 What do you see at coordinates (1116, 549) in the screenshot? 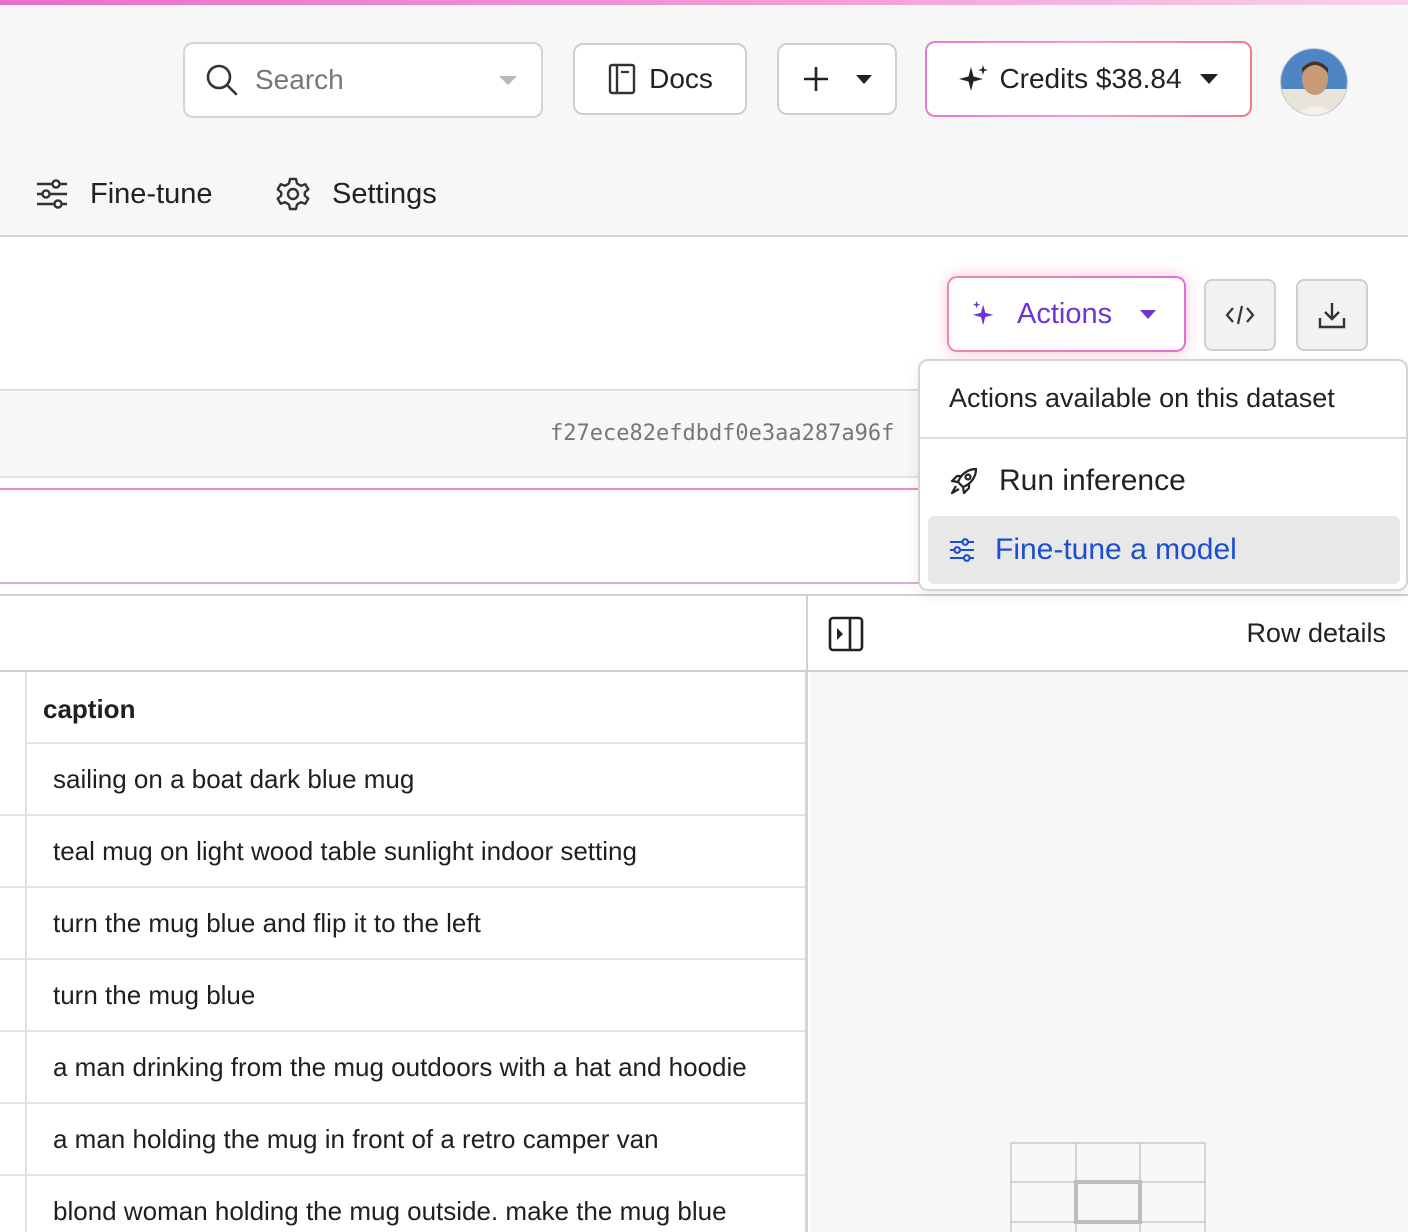
I see `menu-item-label: Fine-tune a model` at bounding box center [1116, 549].